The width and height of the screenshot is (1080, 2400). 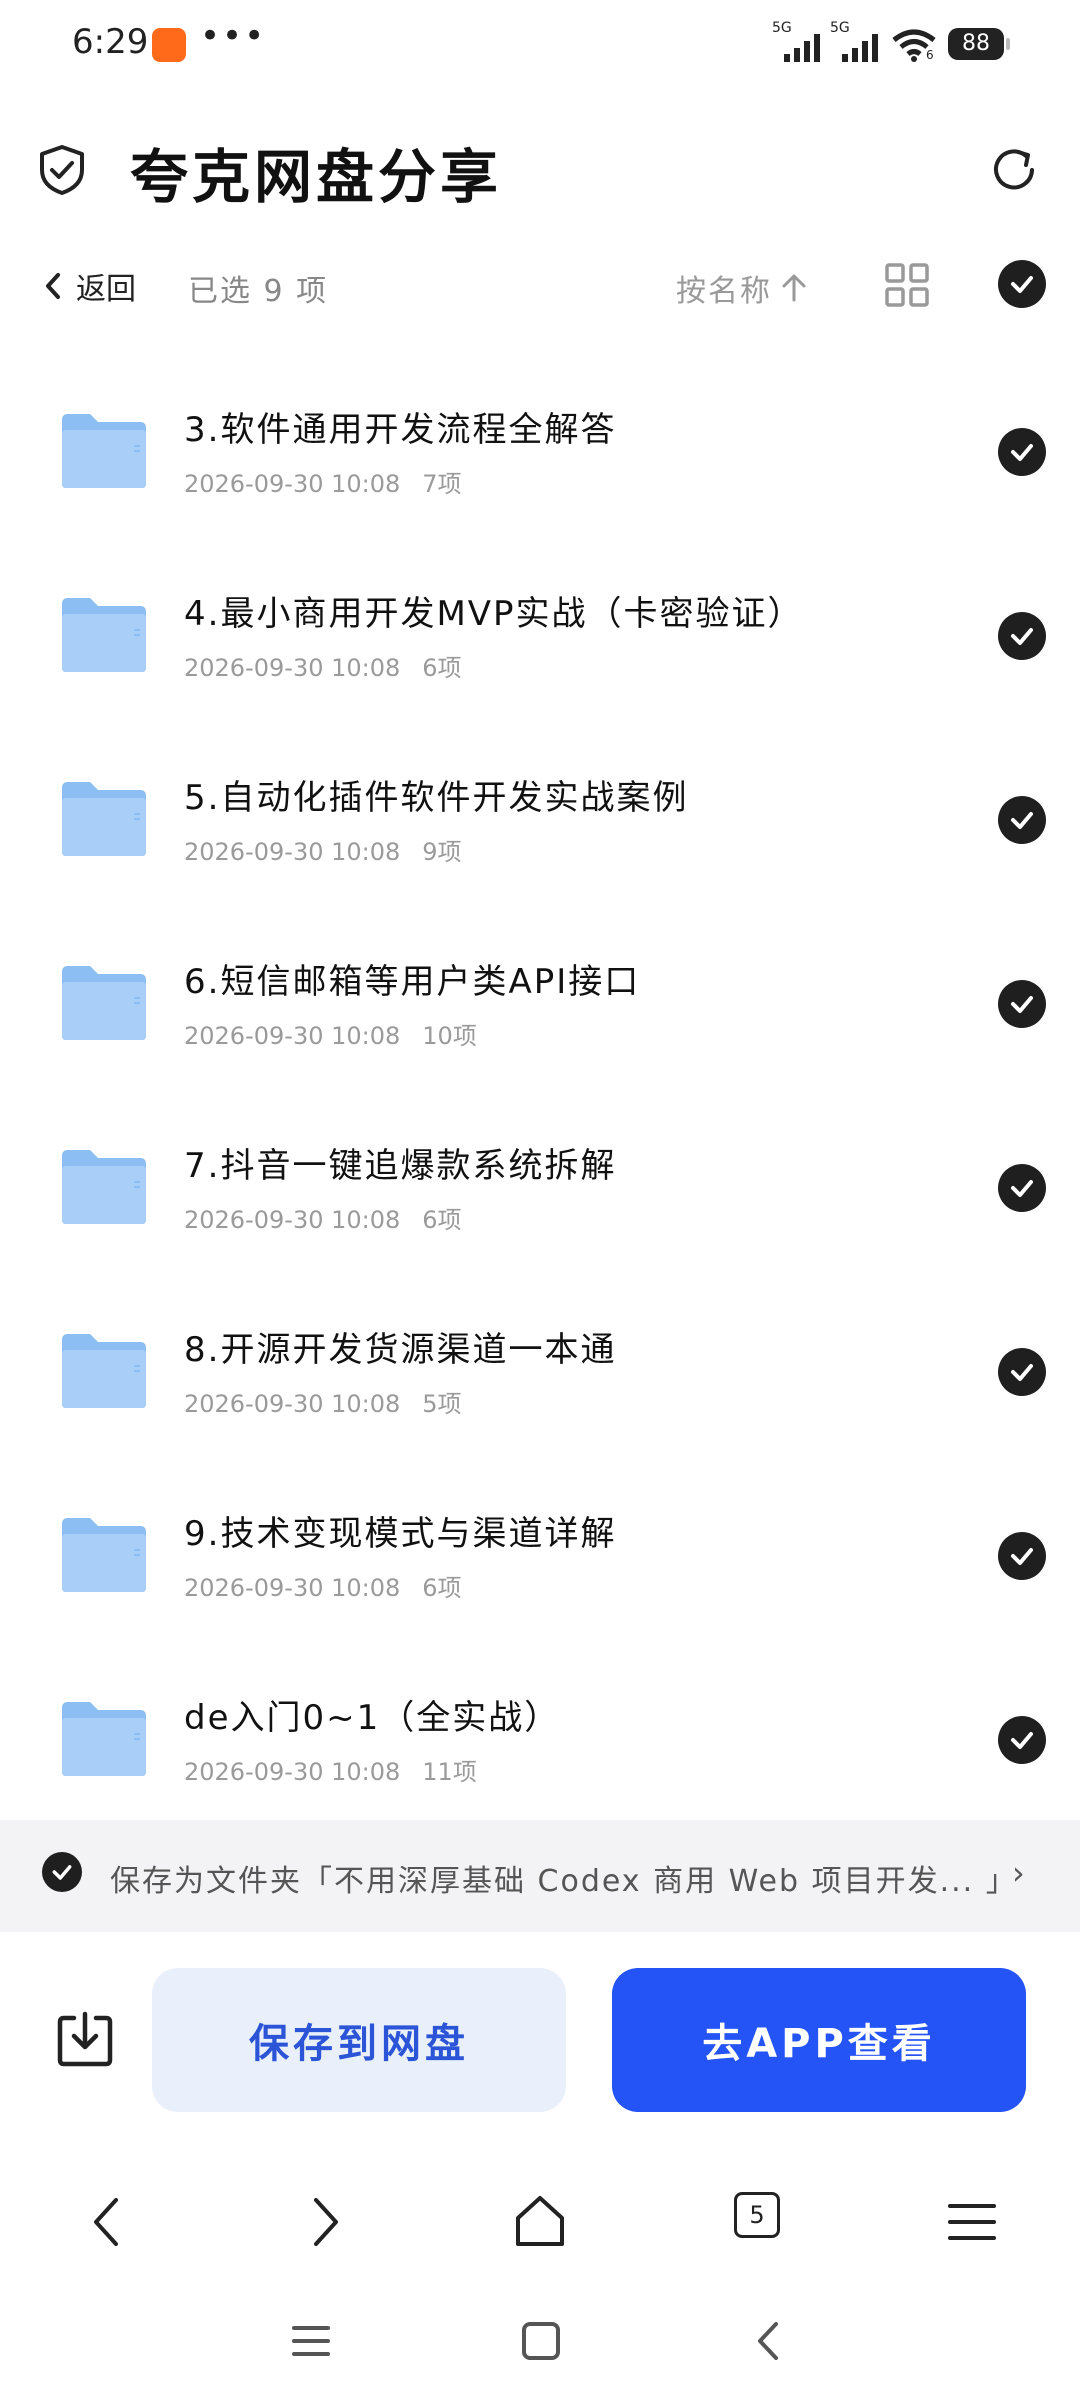 I want to click on file-meta: 2026-09-30 10:08 7项, so click(x=323, y=481).